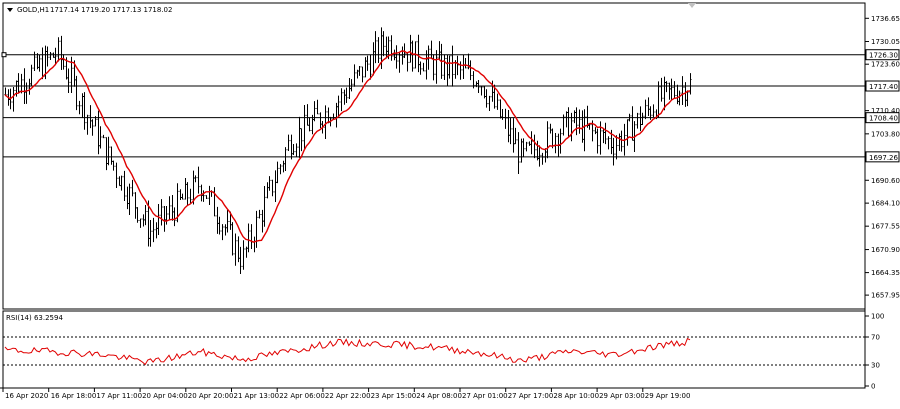 This screenshot has height=409, width=900. Describe the element at coordinates (165, 396) in the screenshot. I see `time-tick-label: 20 Apr 04:00` at that location.